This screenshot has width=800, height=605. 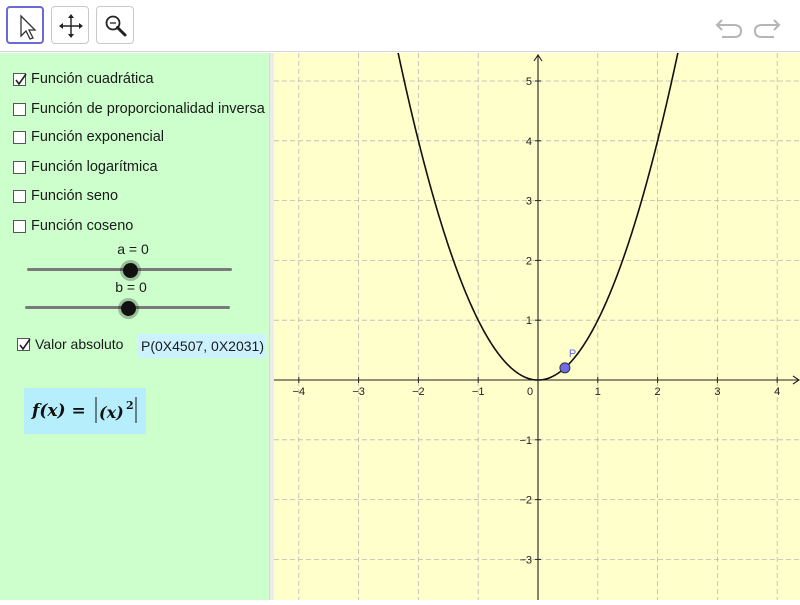 I want to click on formula-base: (x), so click(x=111, y=412).